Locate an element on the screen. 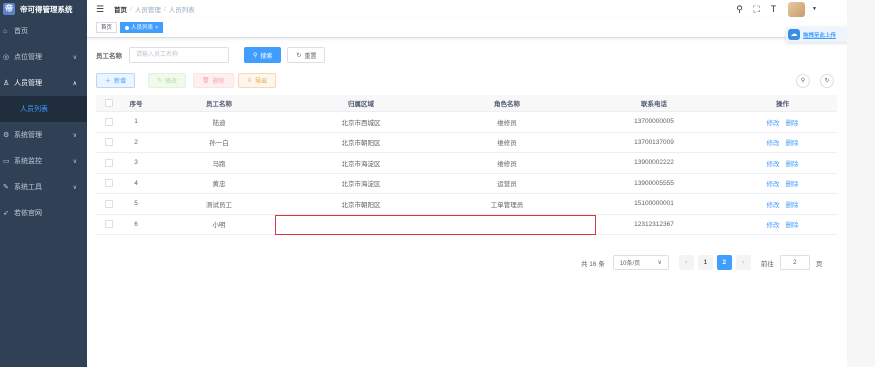 This screenshot has height=367, width=875. cell-index: 1 is located at coordinates (136, 122).